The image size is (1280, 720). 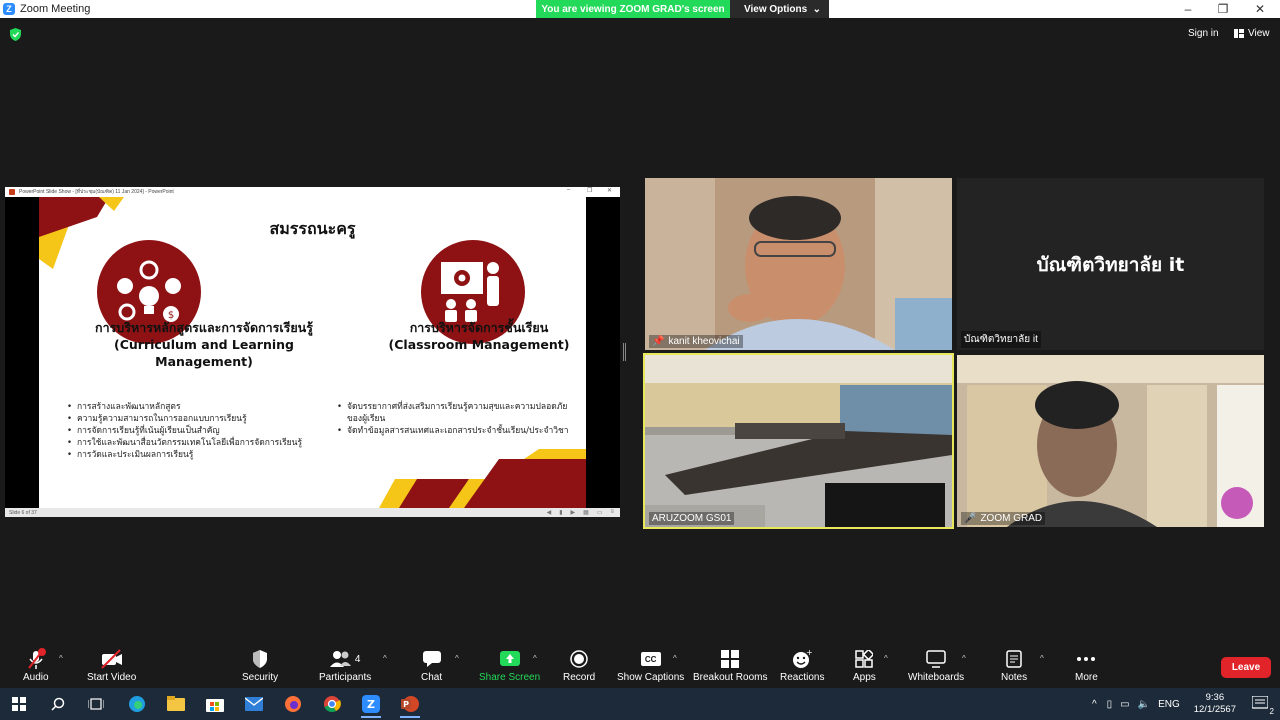 I want to click on more-button: More, so click(x=1086, y=665).